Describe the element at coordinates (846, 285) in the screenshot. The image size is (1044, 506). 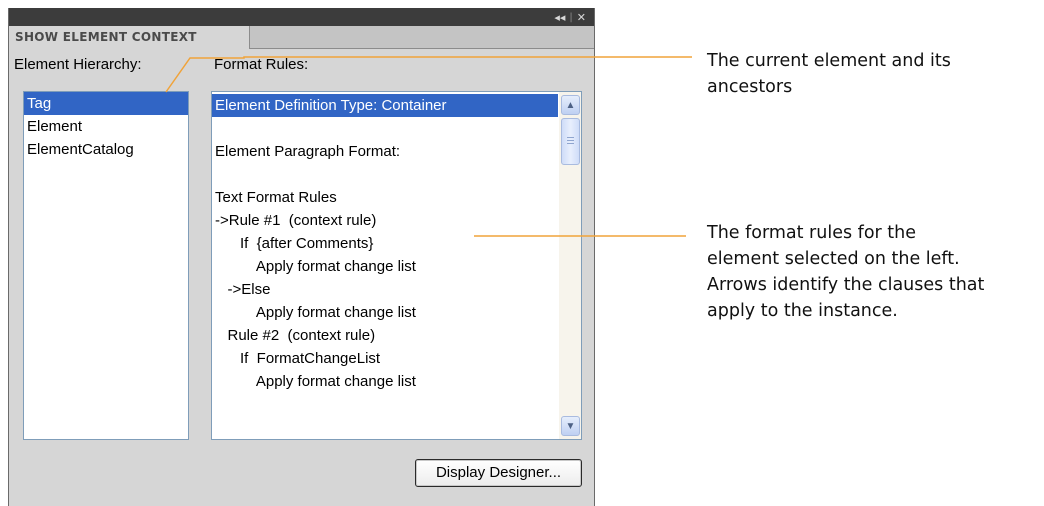
I see `callout-line-text: Arrows identify the clauses that` at that location.